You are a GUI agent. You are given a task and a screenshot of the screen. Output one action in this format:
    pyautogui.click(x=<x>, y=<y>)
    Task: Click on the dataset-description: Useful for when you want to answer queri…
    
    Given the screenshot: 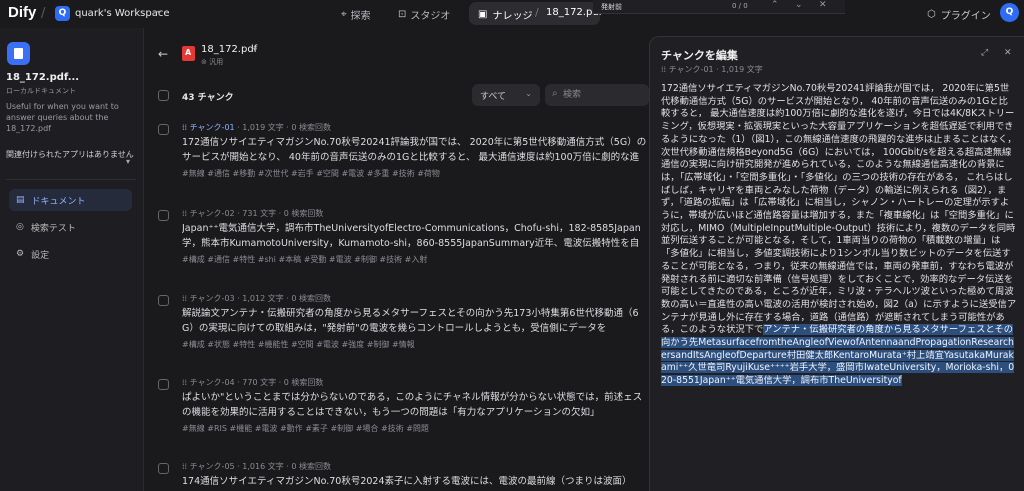 What is the action you would take?
    pyautogui.click(x=62, y=117)
    